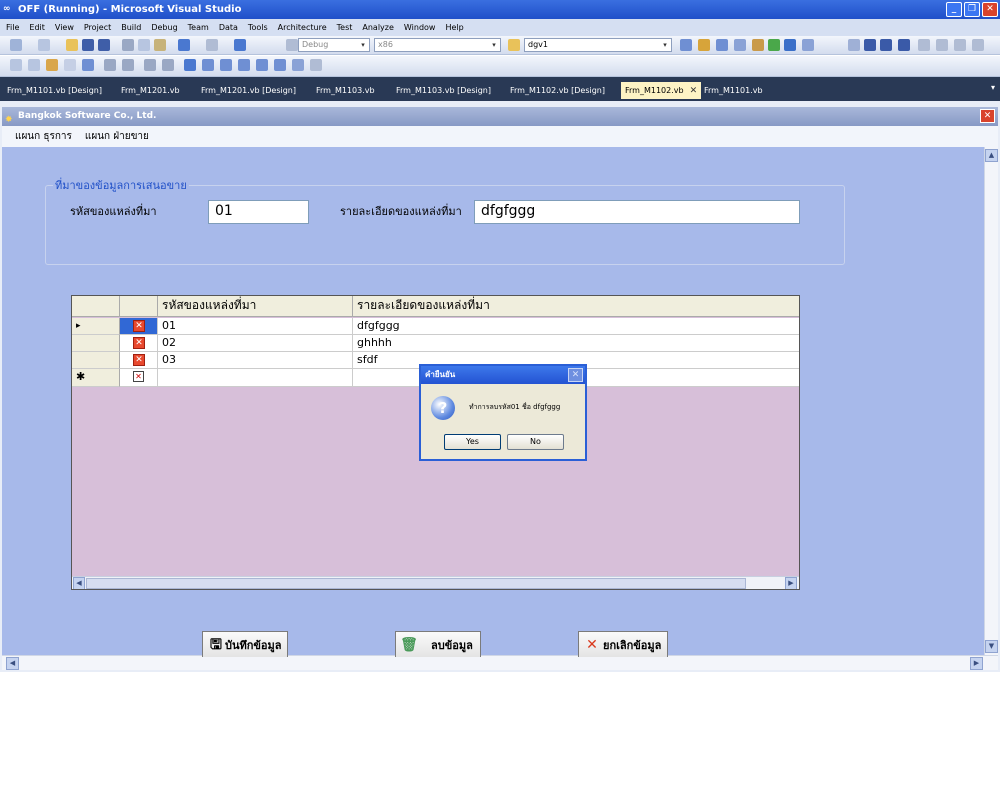  Describe the element at coordinates (993, 87) in the screenshot. I see `tabs-dropdown-icon: ▾` at that location.